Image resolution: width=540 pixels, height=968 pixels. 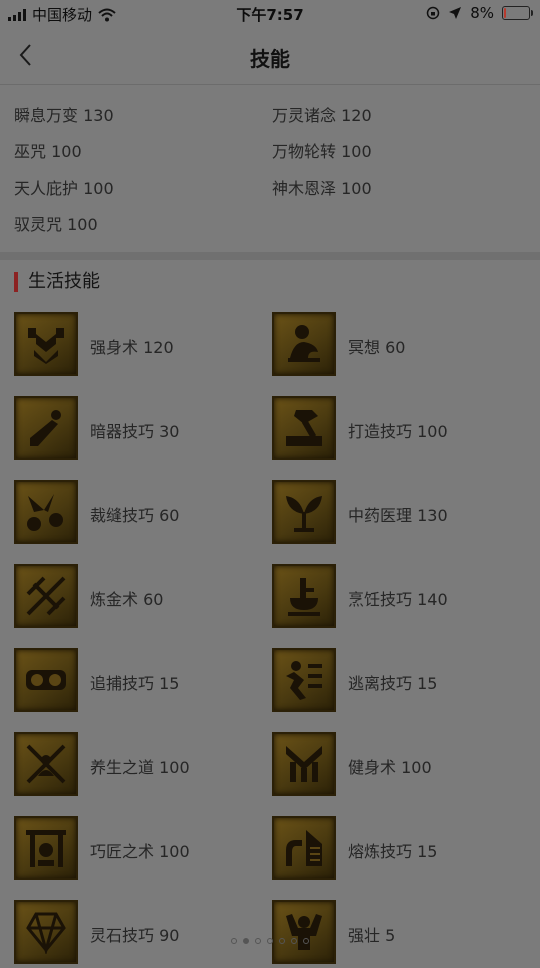 I want to click on herb-icon, so click(x=304, y=512).